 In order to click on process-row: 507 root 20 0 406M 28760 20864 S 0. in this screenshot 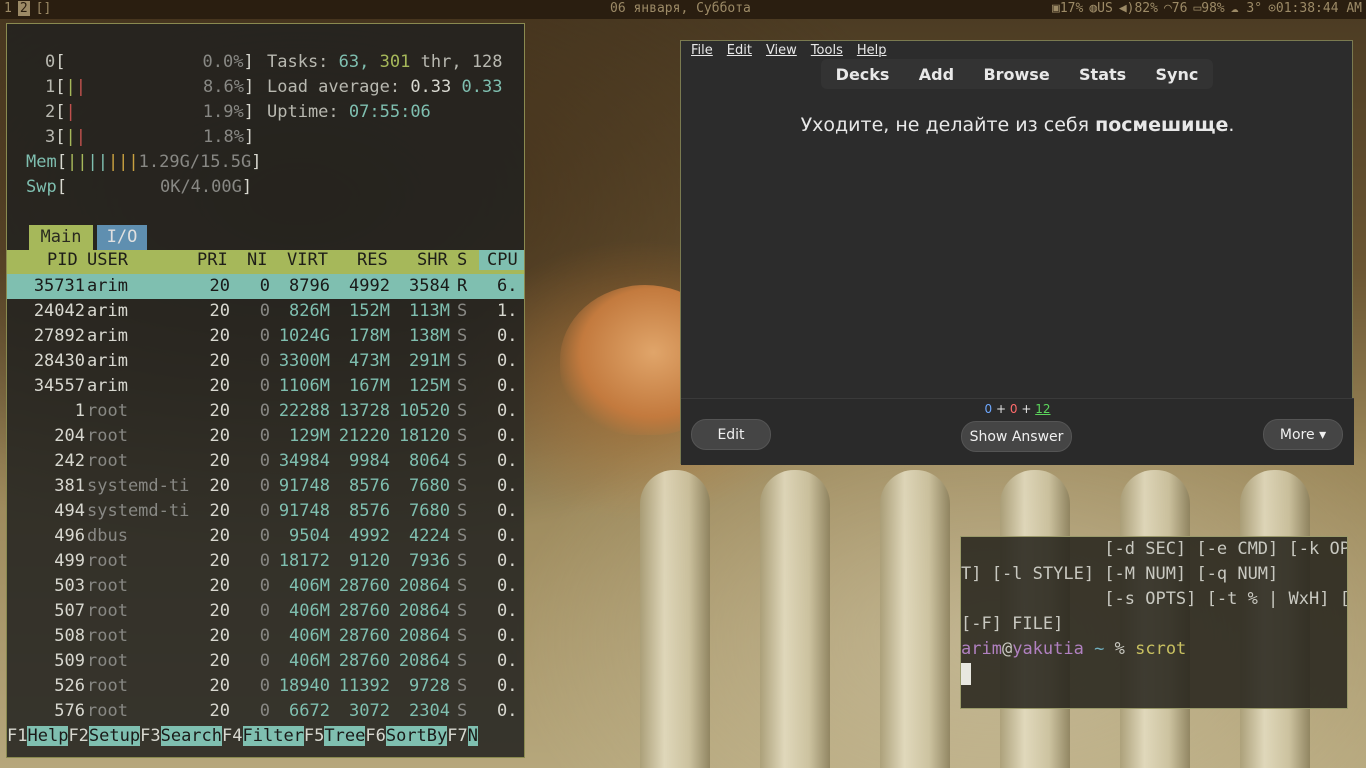, I will do `click(265, 611)`.